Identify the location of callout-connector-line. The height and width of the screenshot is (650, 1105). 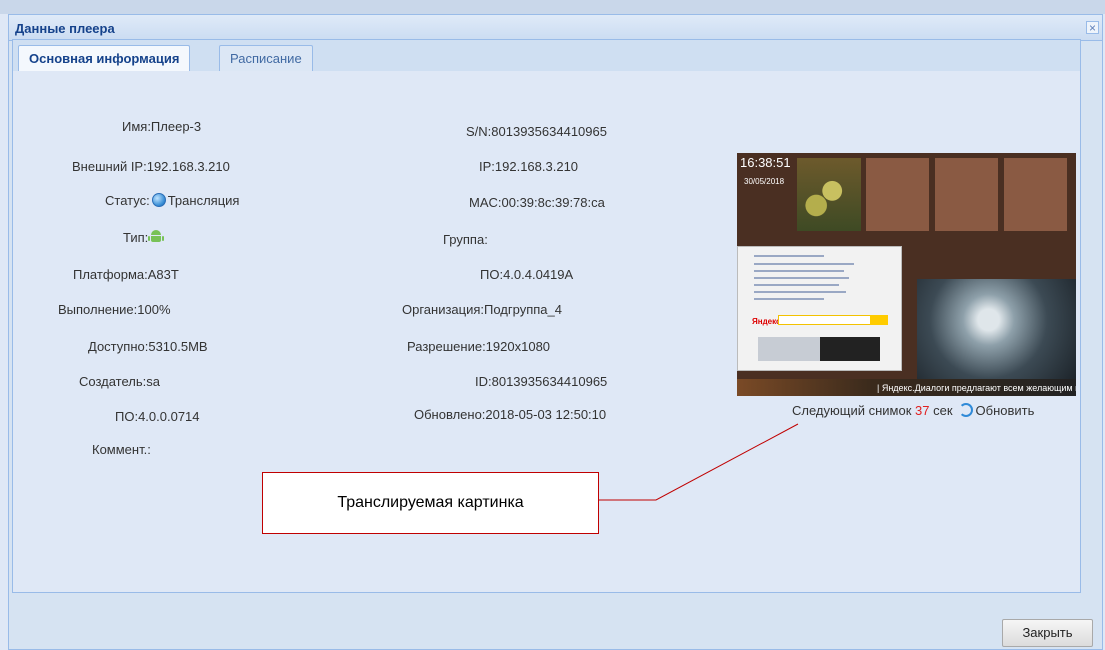
(699, 462).